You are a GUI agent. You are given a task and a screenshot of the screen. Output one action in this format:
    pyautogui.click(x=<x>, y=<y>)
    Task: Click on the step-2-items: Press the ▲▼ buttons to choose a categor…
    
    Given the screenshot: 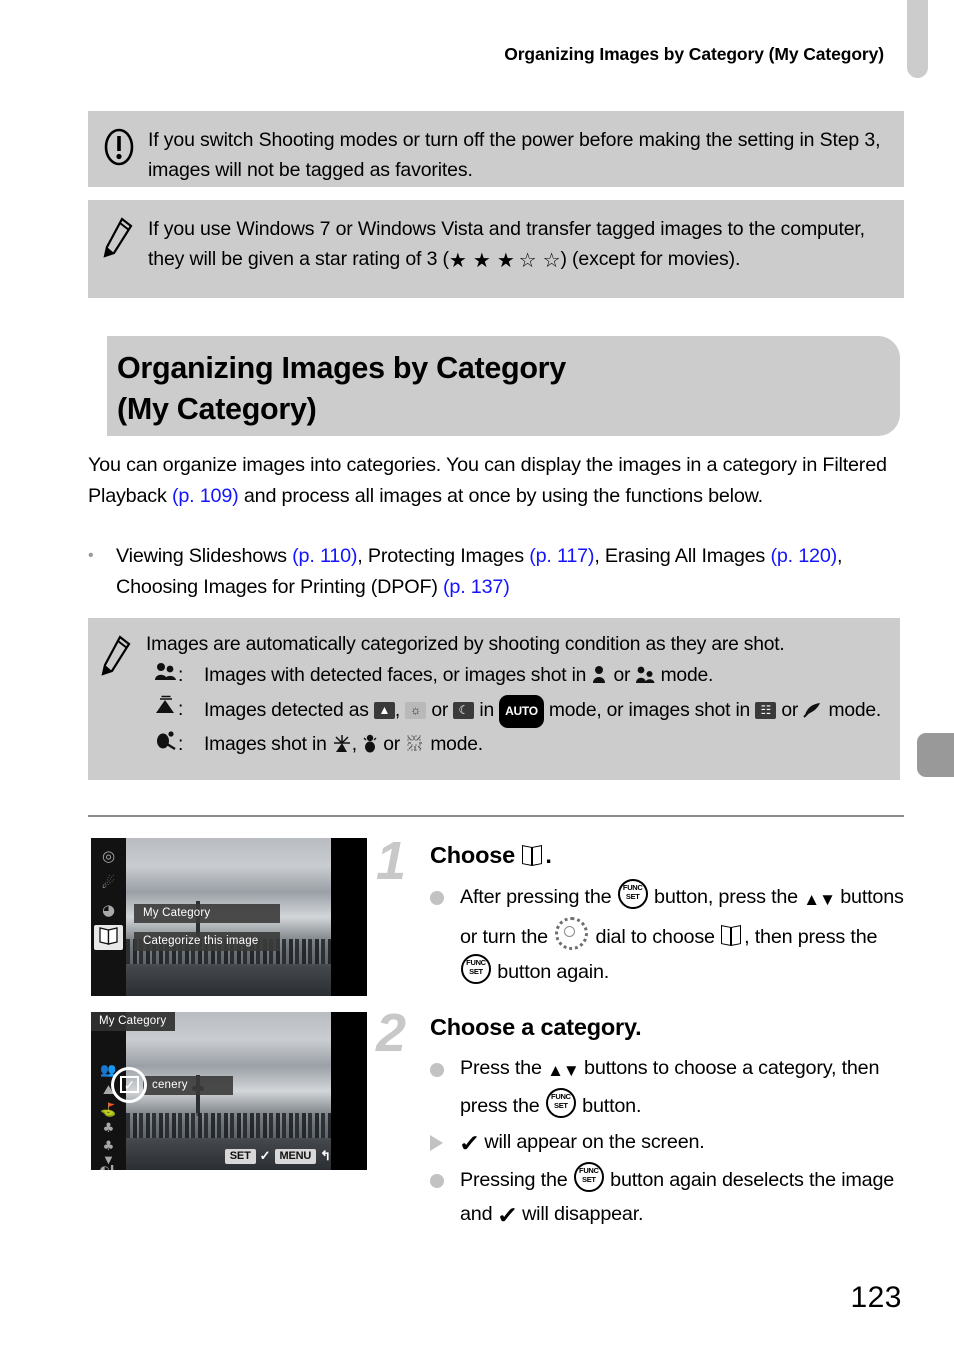 What is the action you would take?
    pyautogui.click(x=670, y=1141)
    